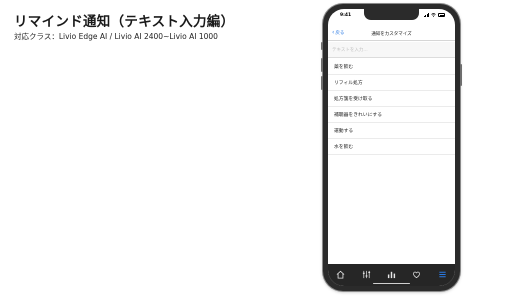  I want to click on phrase-item: 運動する, so click(391, 131).